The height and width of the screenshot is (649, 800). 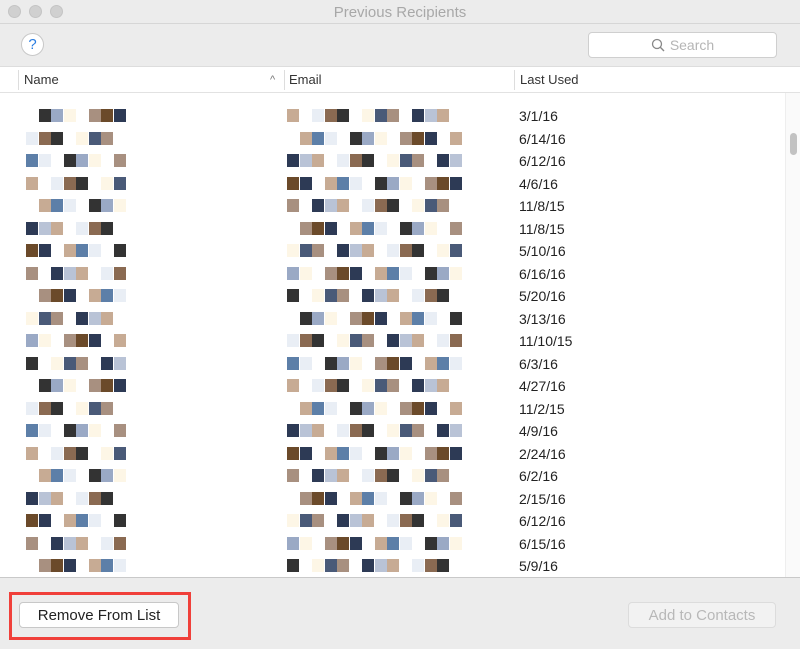 I want to click on scrollbar-thumb, so click(x=793, y=144).